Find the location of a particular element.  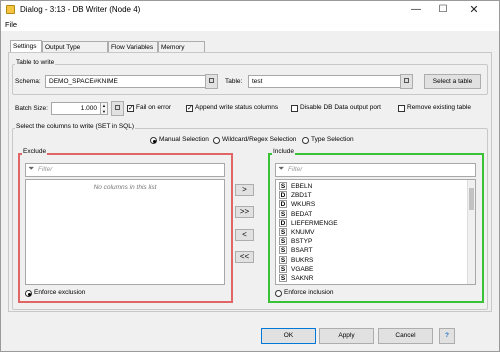

type-selection-label: Type Selection is located at coordinates (332, 139).